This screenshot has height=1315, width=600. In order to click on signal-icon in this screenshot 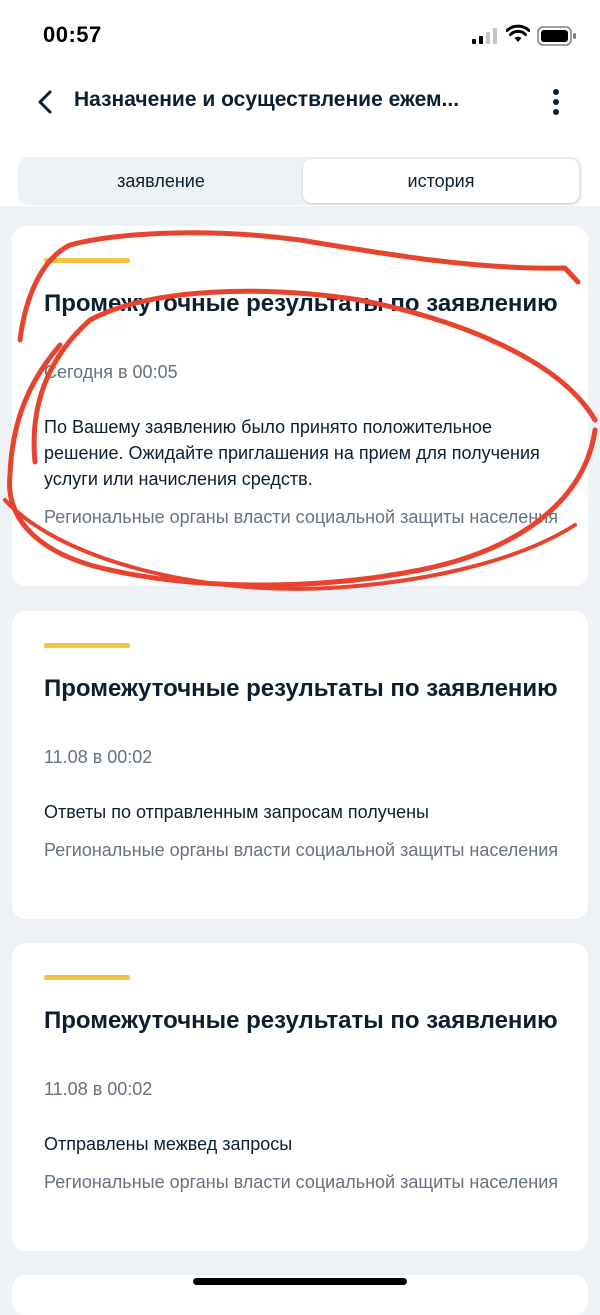, I will do `click(484, 36)`.